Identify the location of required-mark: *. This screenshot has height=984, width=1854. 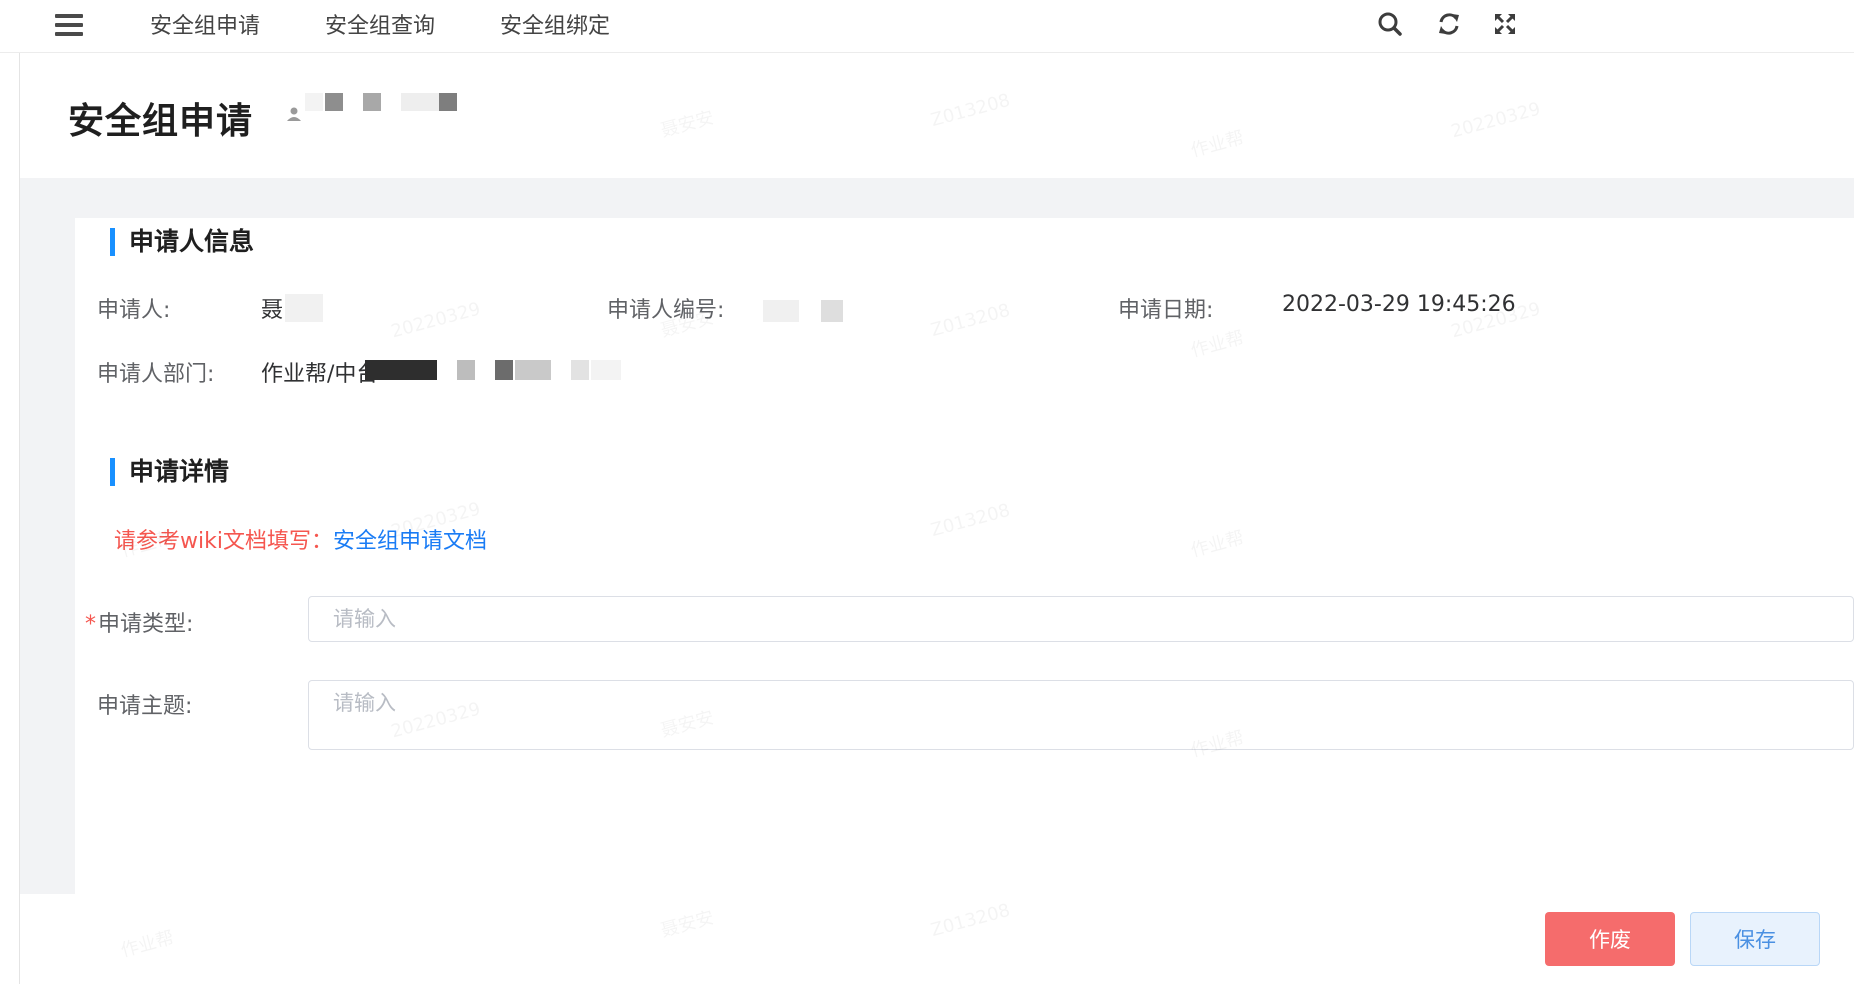
(90, 624).